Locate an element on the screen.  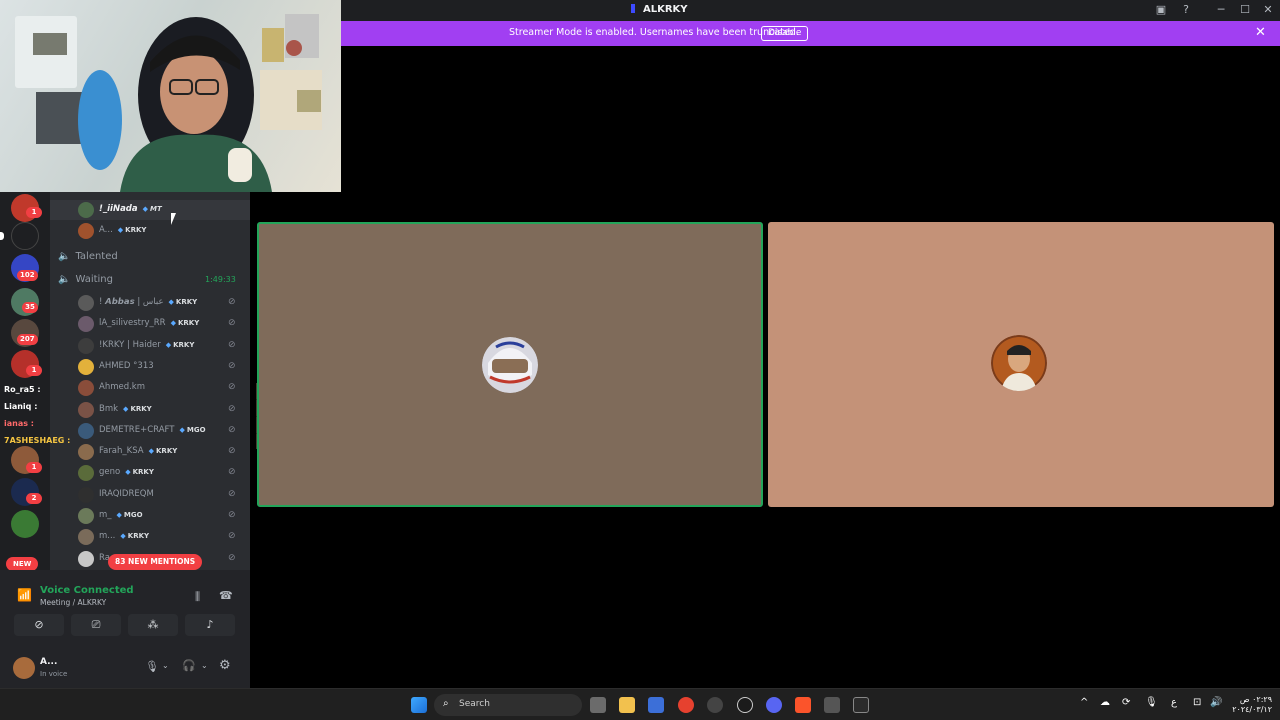
voice-member: Farah_KSA KRKY ⊘ is located at coordinates (150, 452).